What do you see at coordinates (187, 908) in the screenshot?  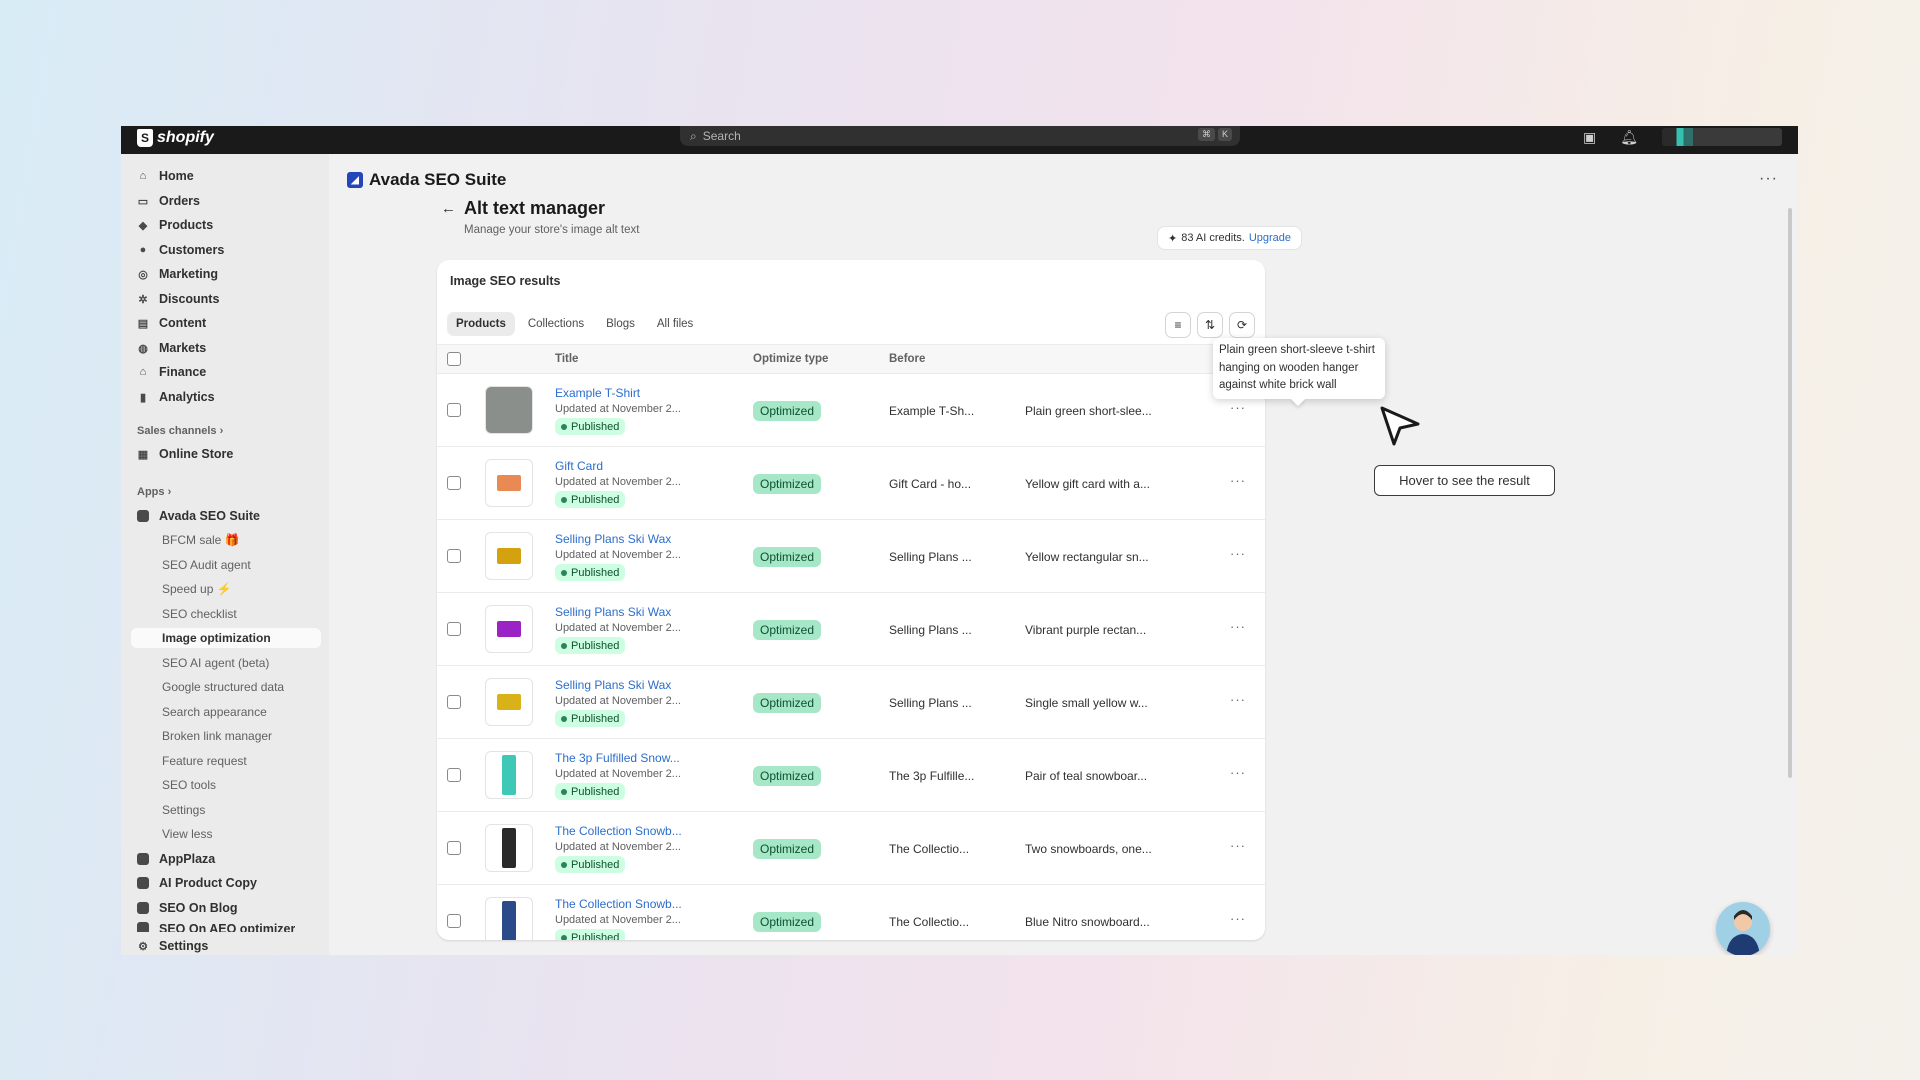 I see `sidebar-item-seo-on-blog: SEO On Blog` at bounding box center [187, 908].